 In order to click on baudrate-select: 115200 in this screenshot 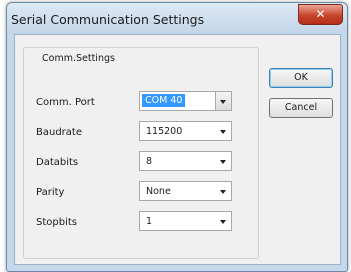, I will do `click(185, 131)`.